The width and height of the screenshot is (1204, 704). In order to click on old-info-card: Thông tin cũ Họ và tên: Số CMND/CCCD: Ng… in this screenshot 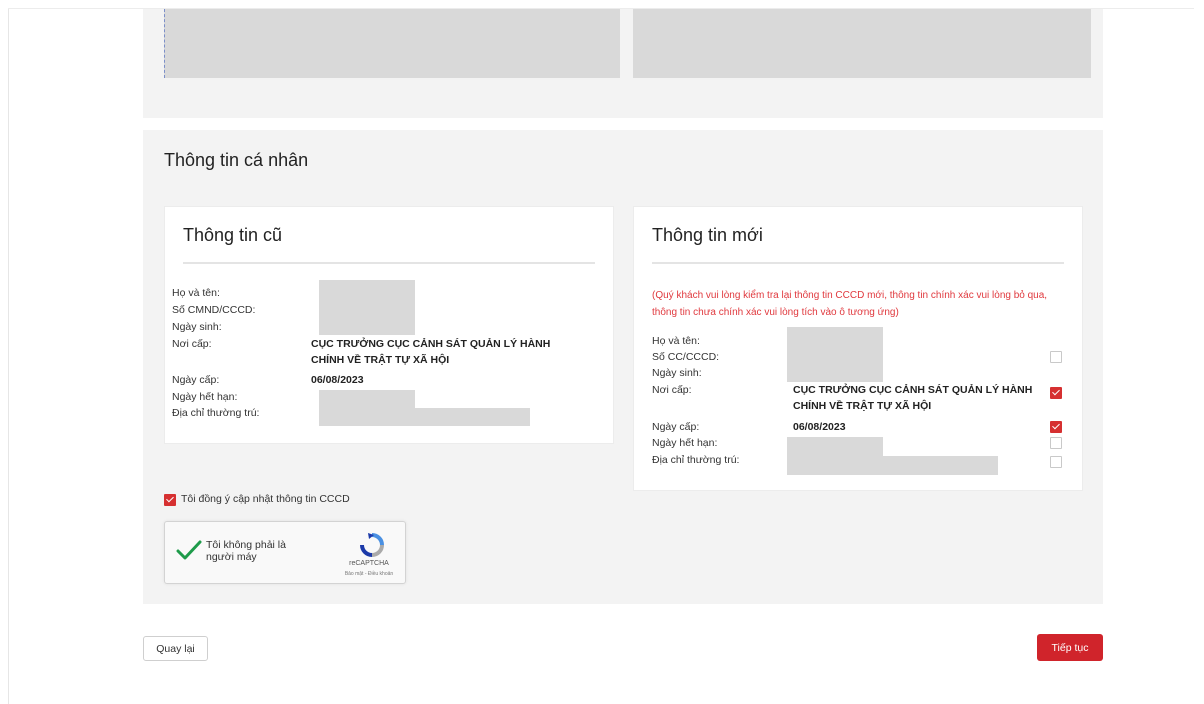, I will do `click(389, 325)`.